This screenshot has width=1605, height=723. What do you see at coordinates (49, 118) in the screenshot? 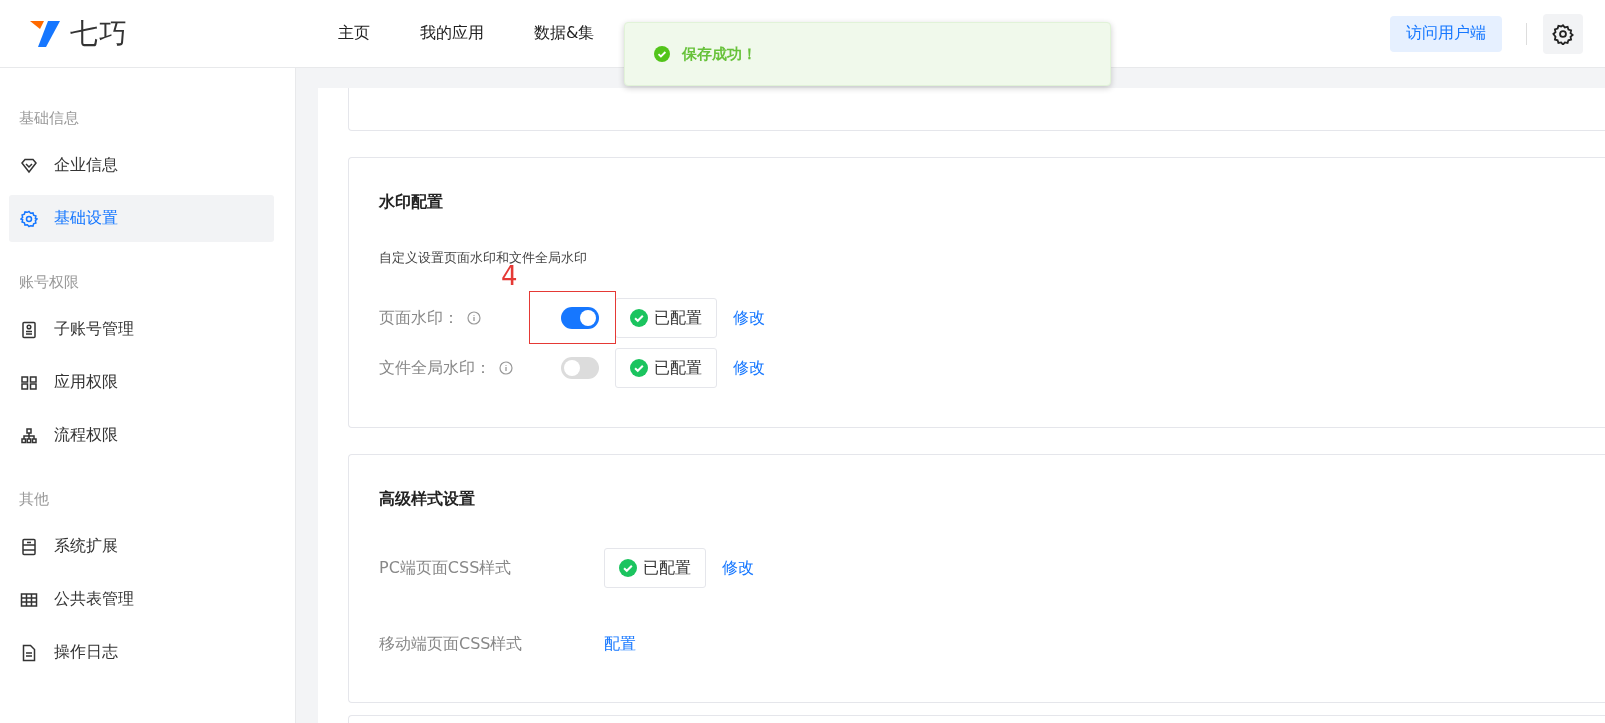
I see `sidebar-section-title: 基础信息` at bounding box center [49, 118].